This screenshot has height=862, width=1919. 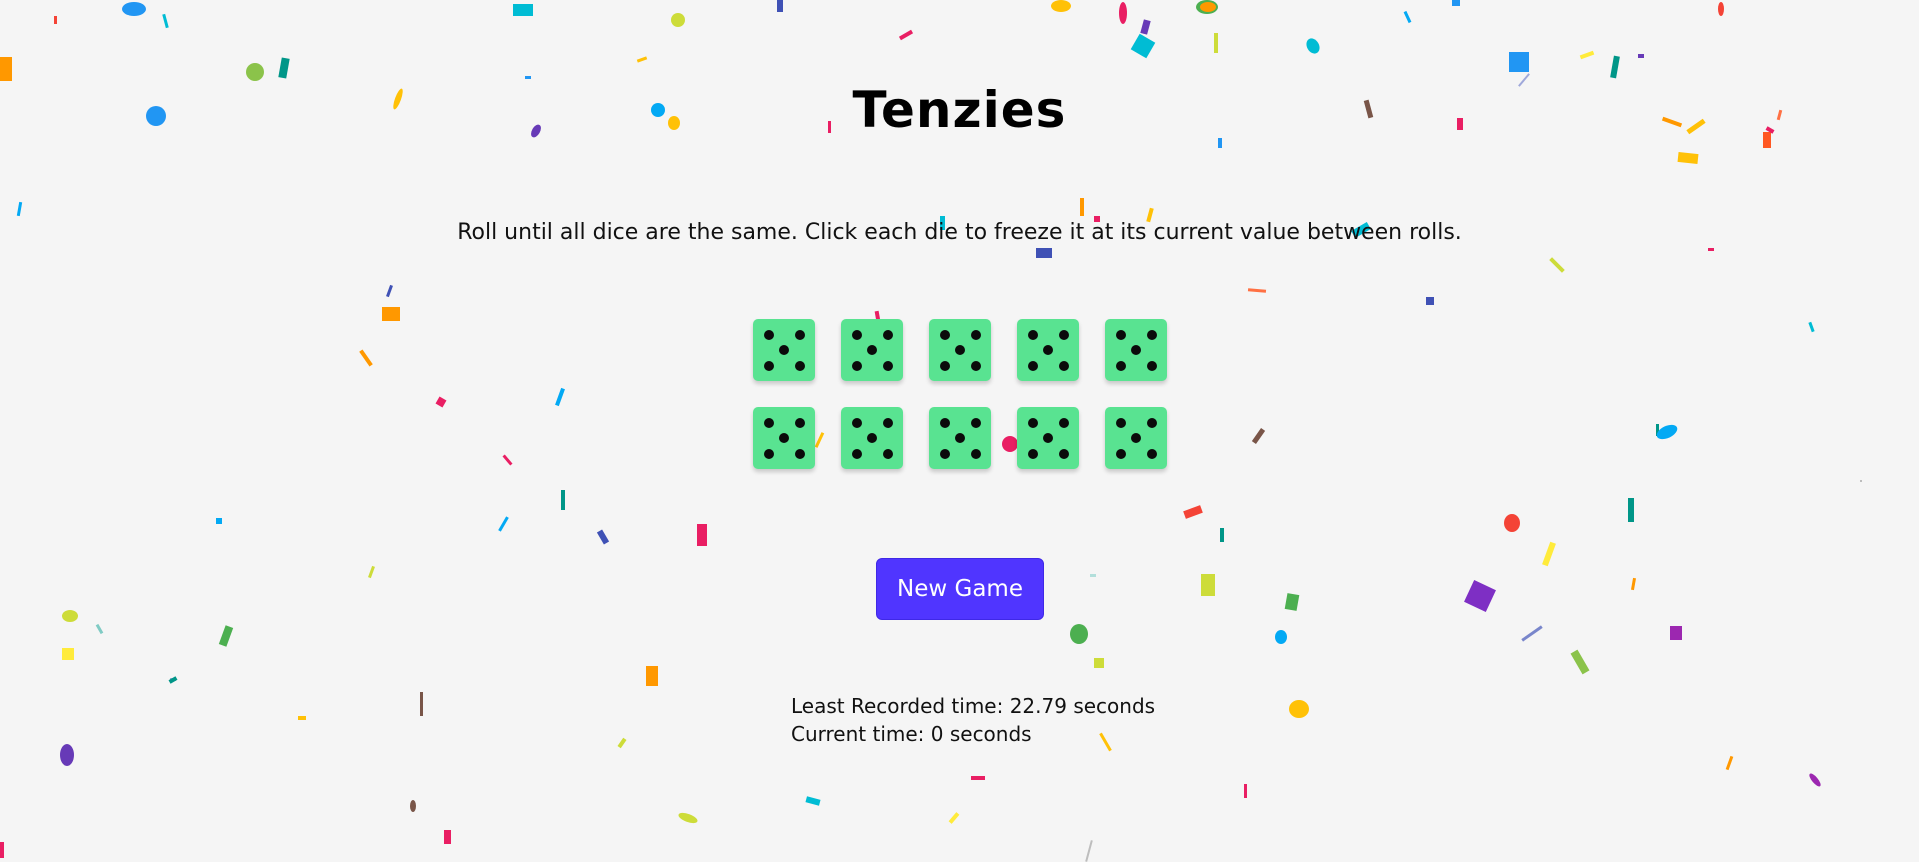 I want to click on dice-grid, so click(x=960, y=395).